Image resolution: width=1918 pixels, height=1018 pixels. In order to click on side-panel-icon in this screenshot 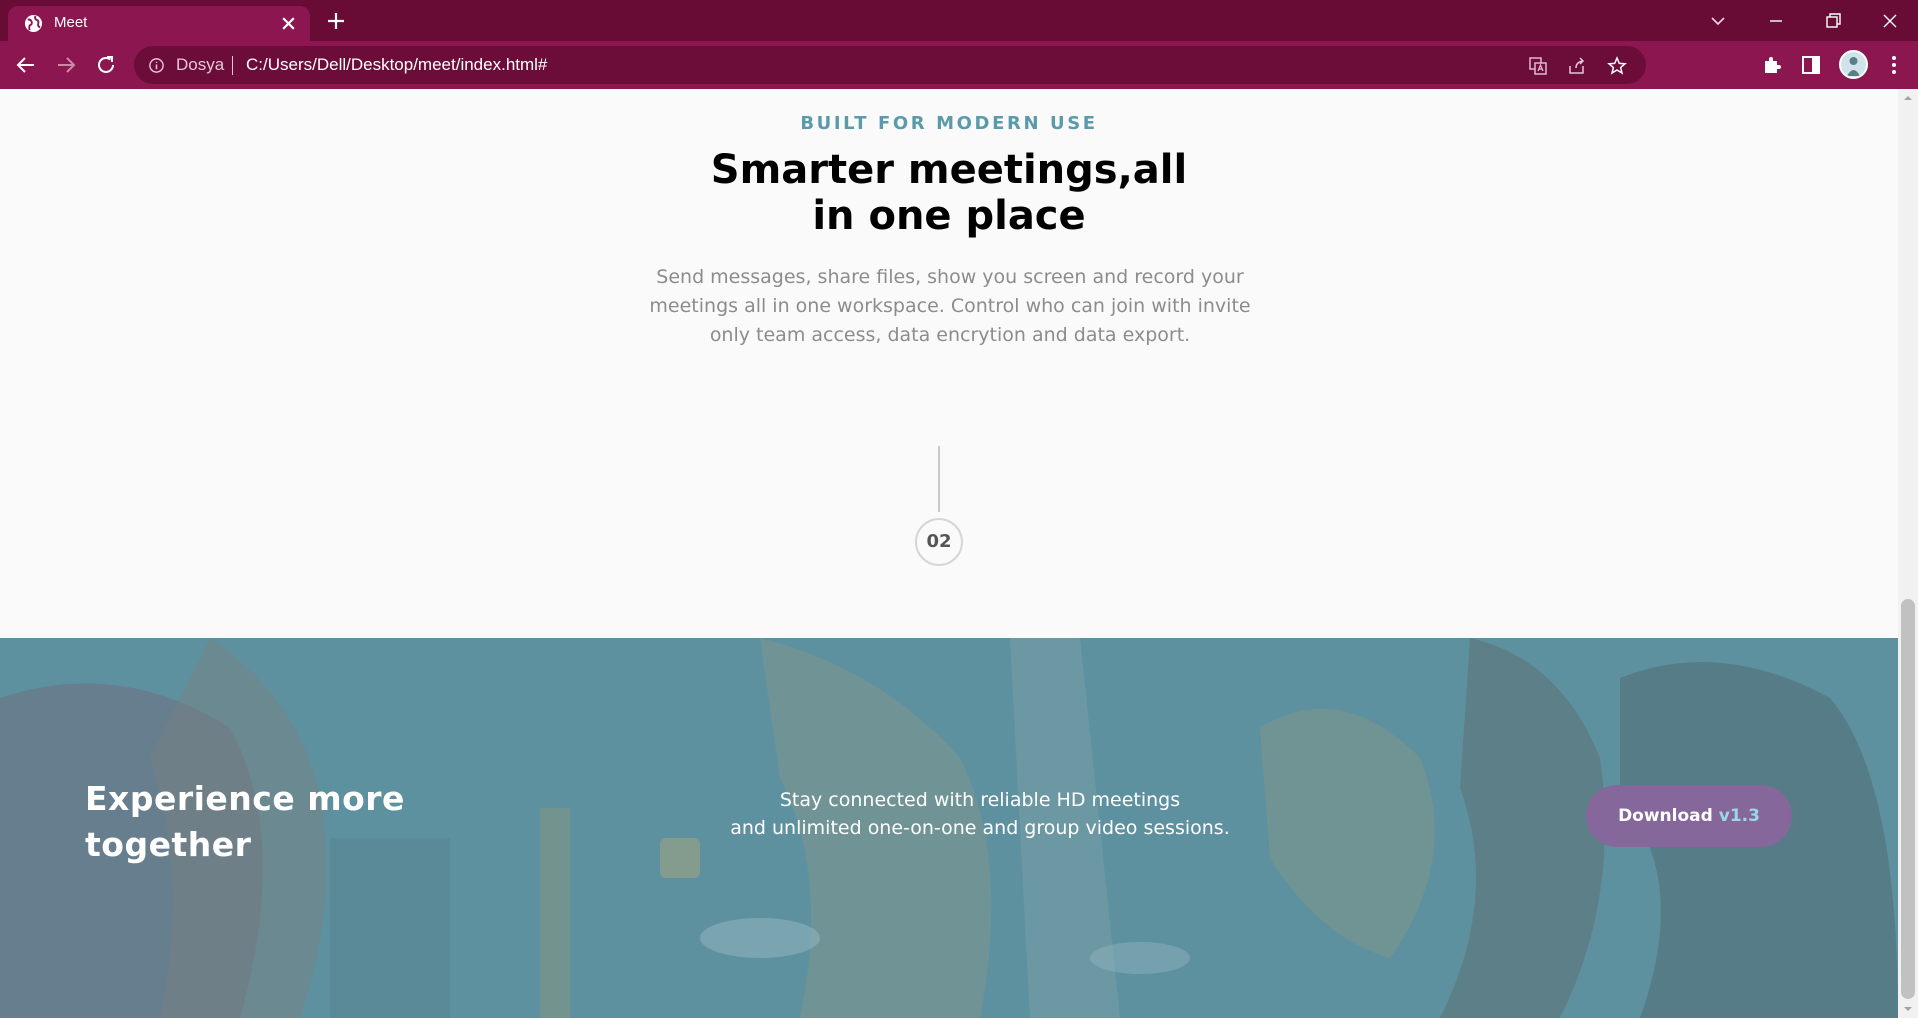, I will do `click(1811, 65)`.